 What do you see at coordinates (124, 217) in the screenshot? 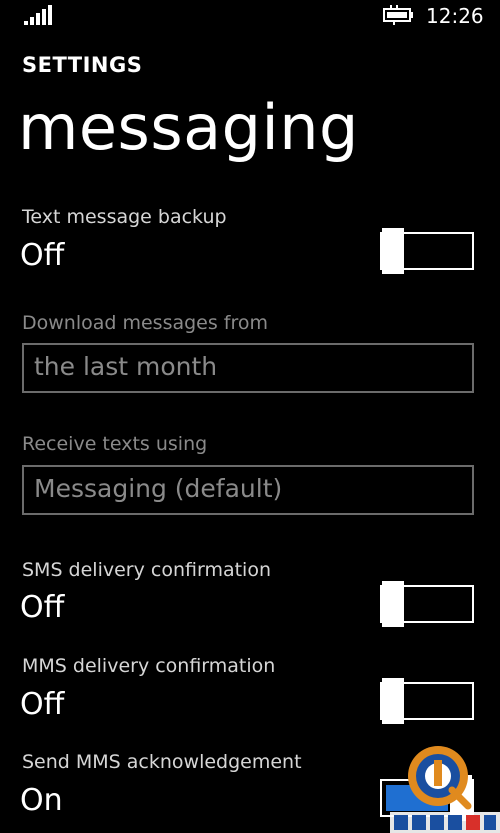
I see `text-backup-label: Text message backup` at bounding box center [124, 217].